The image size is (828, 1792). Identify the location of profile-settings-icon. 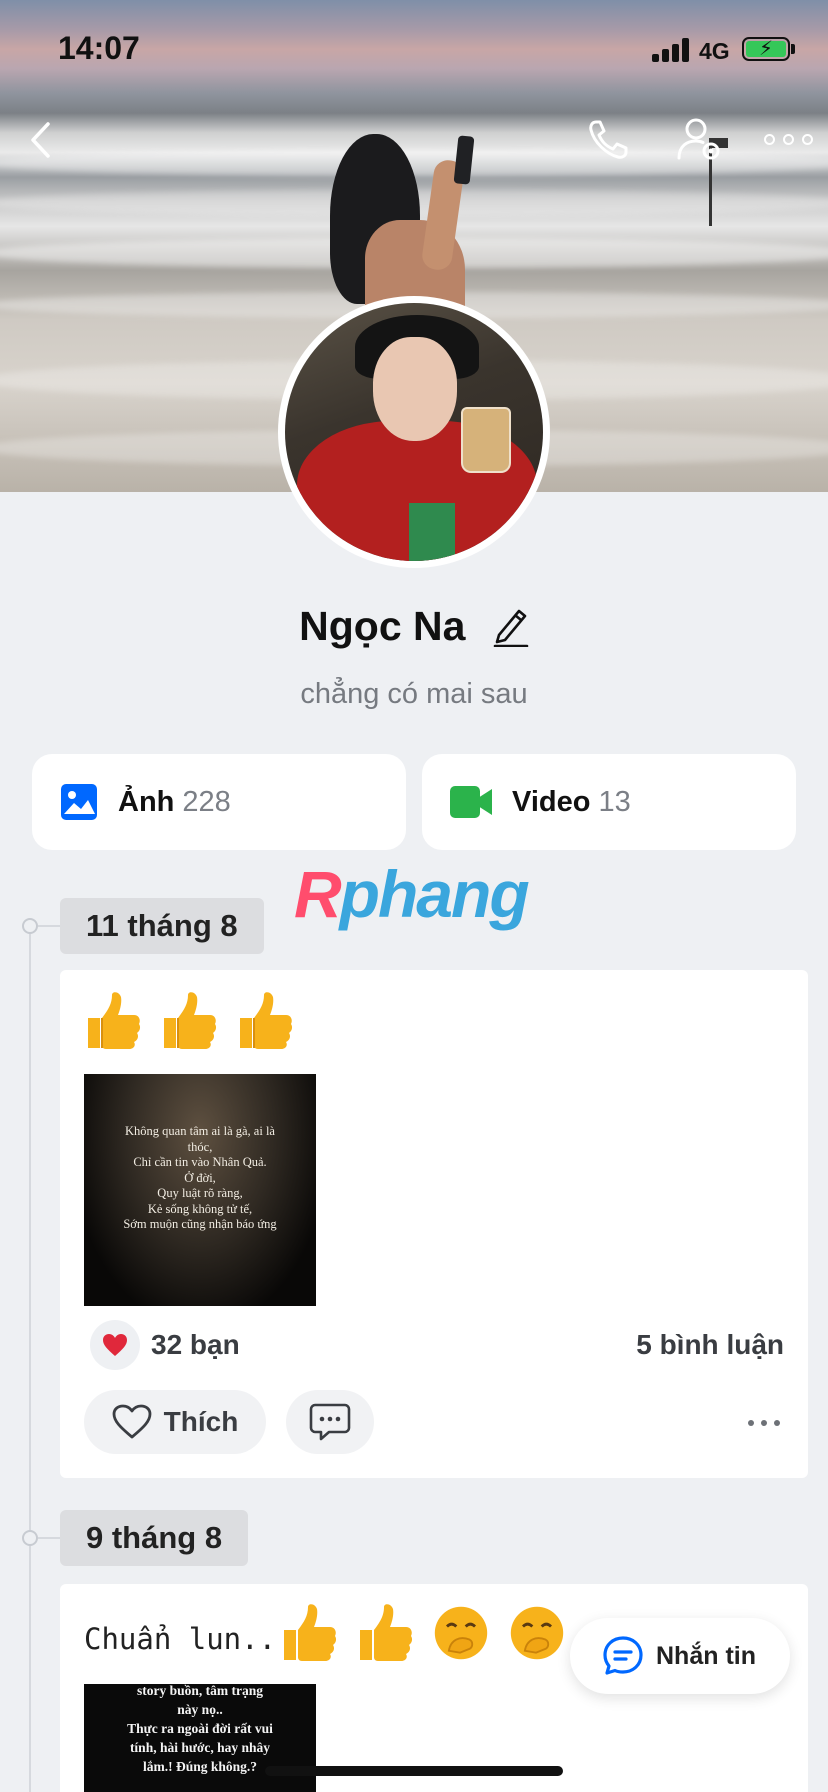
(699, 139).